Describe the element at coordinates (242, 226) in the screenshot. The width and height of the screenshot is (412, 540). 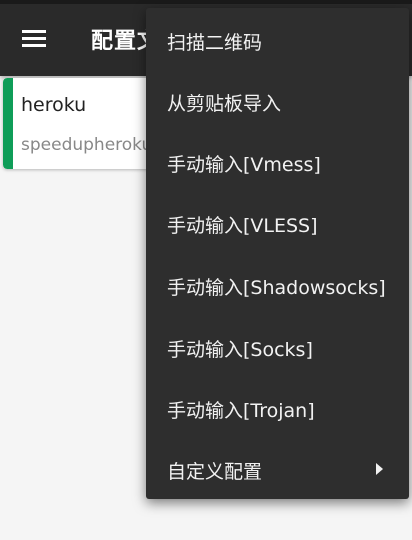
I see `menu-item-label: 手动输入[VLESS]` at that location.